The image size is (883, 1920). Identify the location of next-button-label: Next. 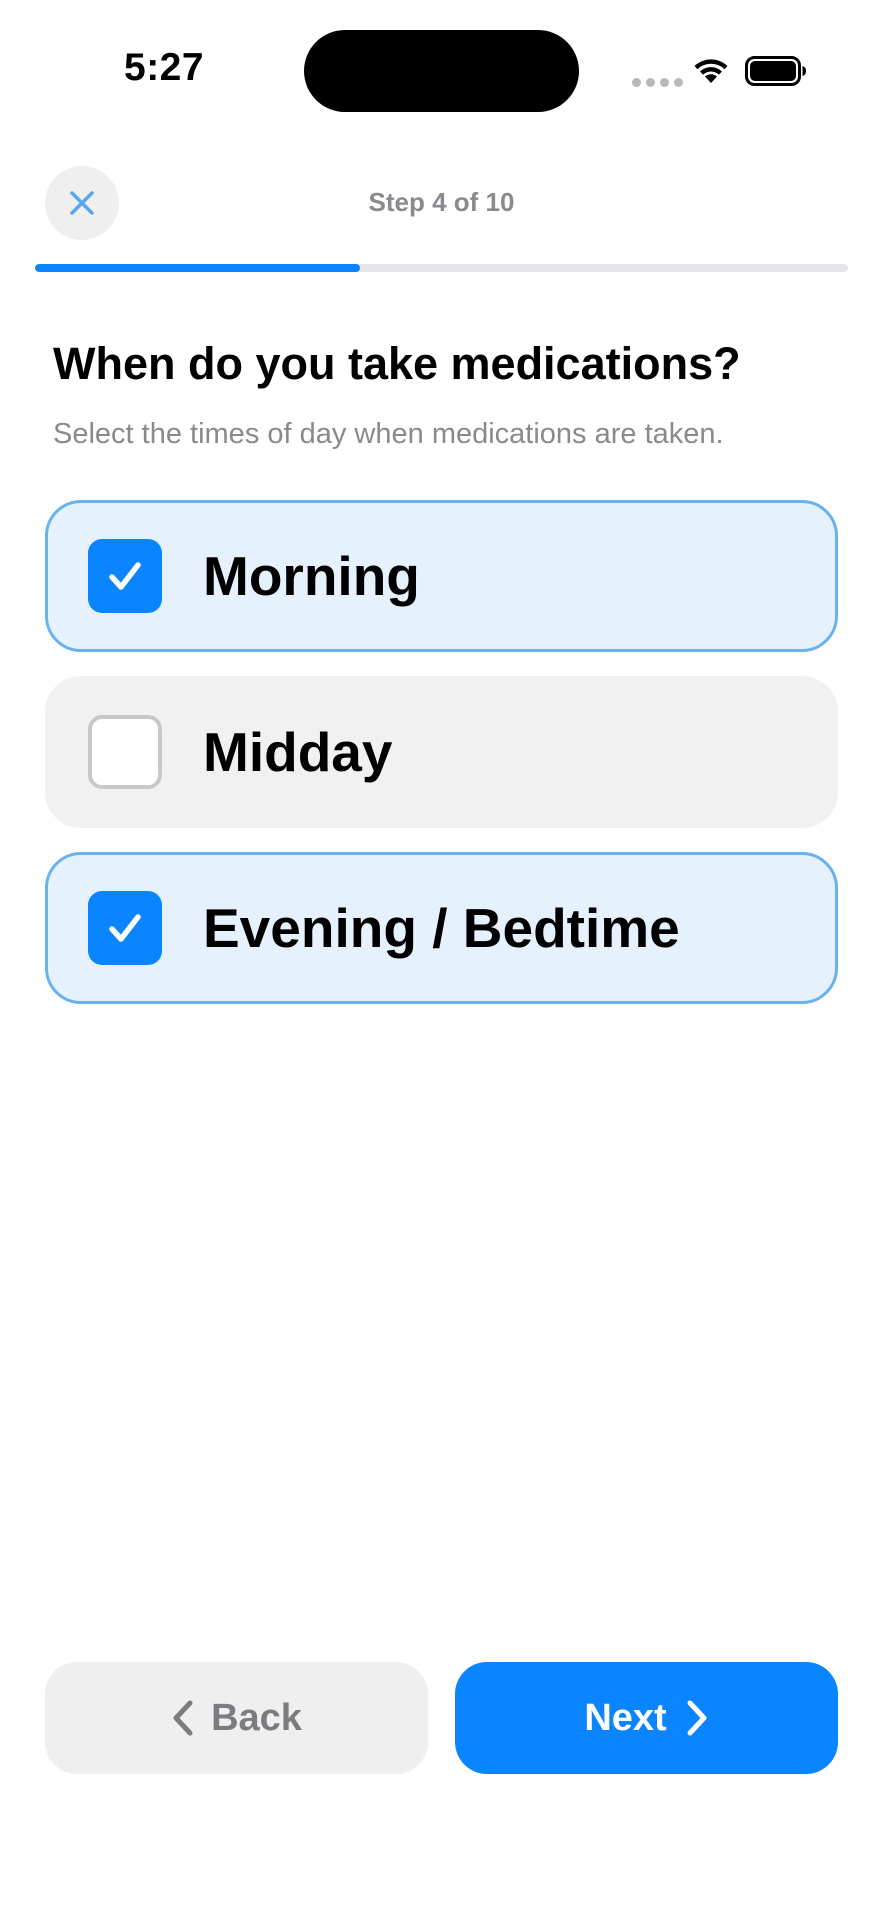
(625, 1717).